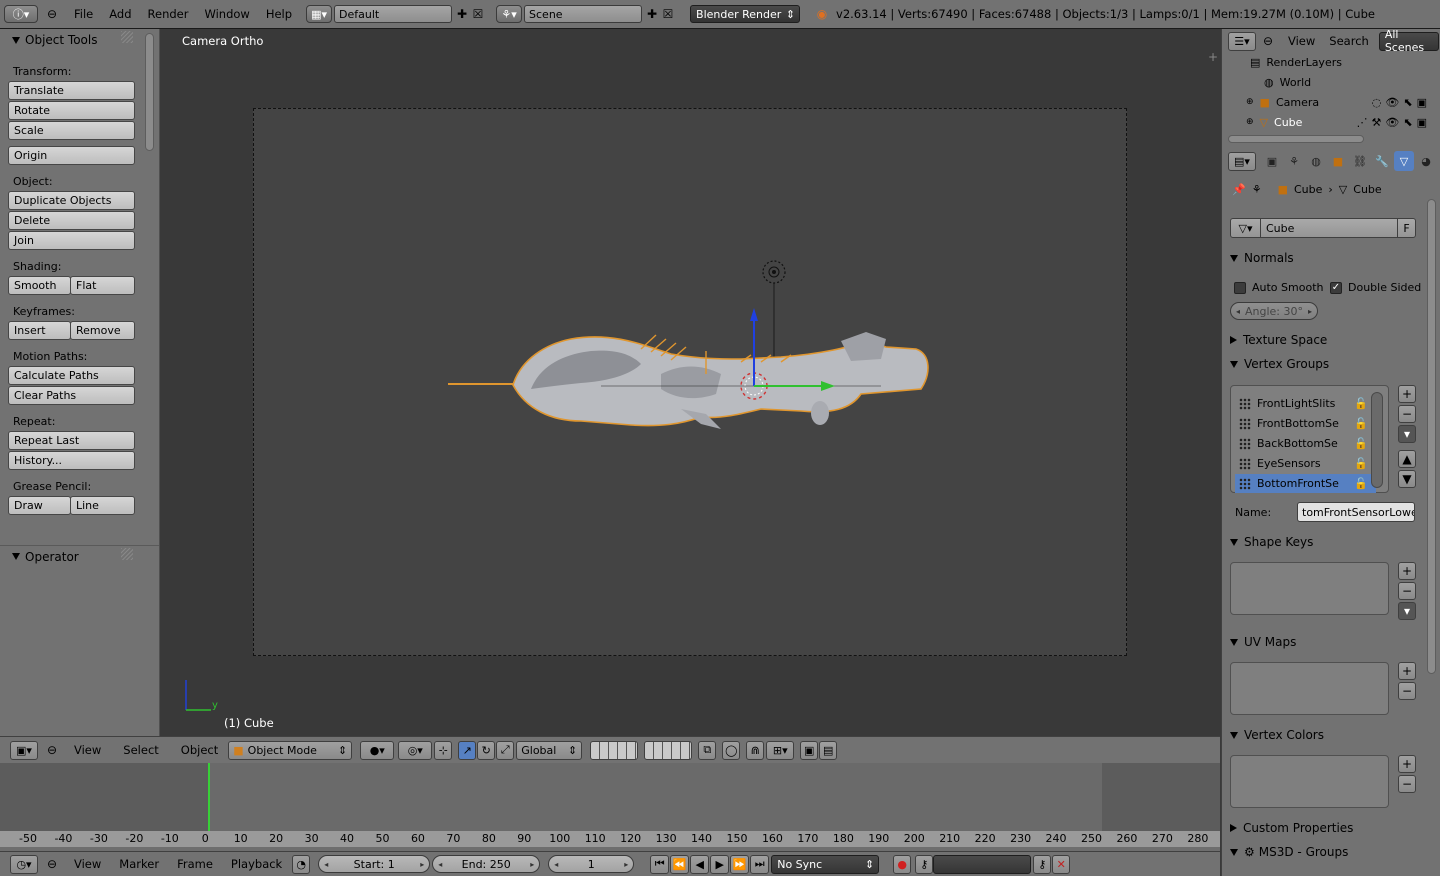 Image resolution: width=1440 pixels, height=876 pixels. Describe the element at coordinates (139, 864) in the screenshot. I see `menu-marker: Marker` at that location.